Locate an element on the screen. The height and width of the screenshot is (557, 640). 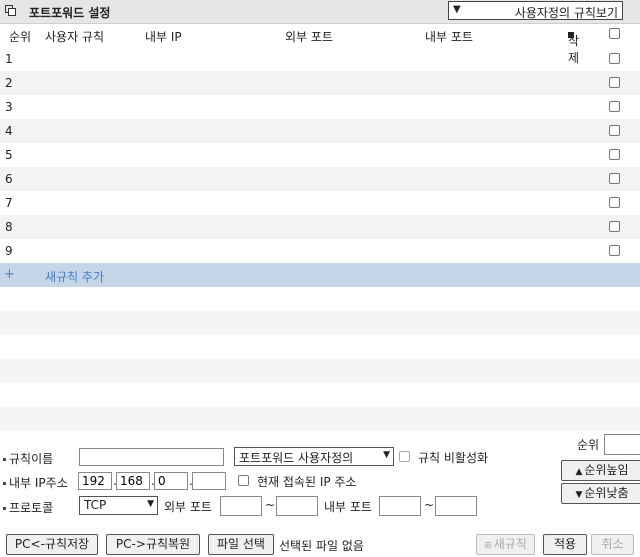
window-icon is located at coordinates (10, 10).